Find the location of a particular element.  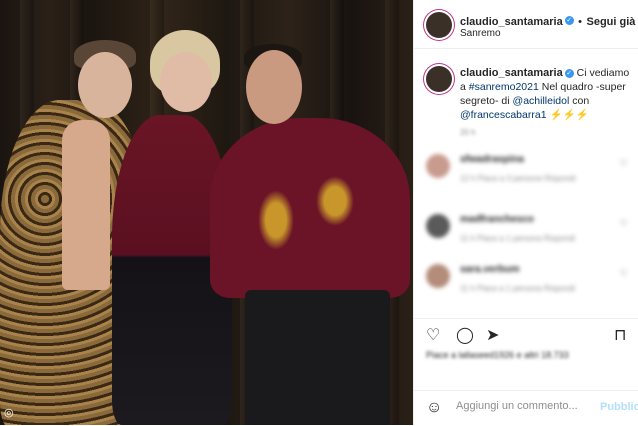

comment-input is located at coordinates (523, 406).